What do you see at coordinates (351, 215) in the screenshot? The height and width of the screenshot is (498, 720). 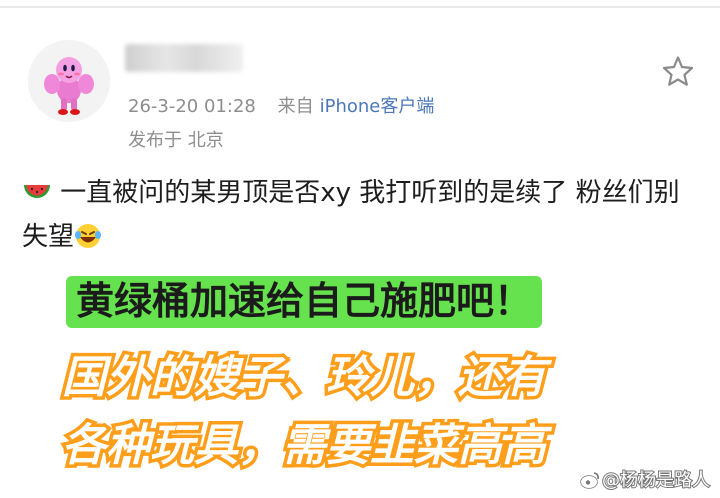 I see `post-text: 一直被问的某男顶是否xy 我打听到的是续了 粉丝们别失望` at bounding box center [351, 215].